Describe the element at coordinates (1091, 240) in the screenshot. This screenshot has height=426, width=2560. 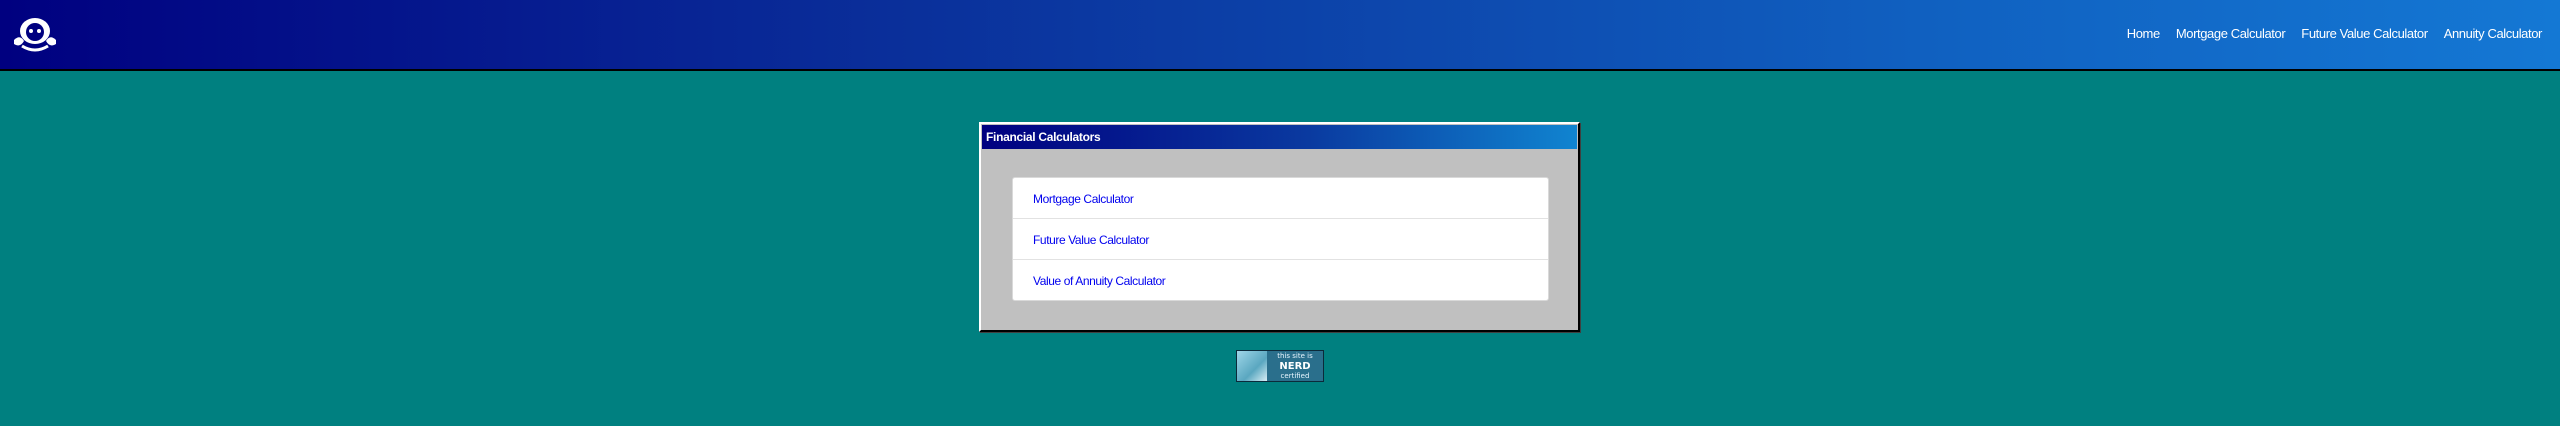
I see `future-value-calculator-link: Future Value Calculator` at that location.